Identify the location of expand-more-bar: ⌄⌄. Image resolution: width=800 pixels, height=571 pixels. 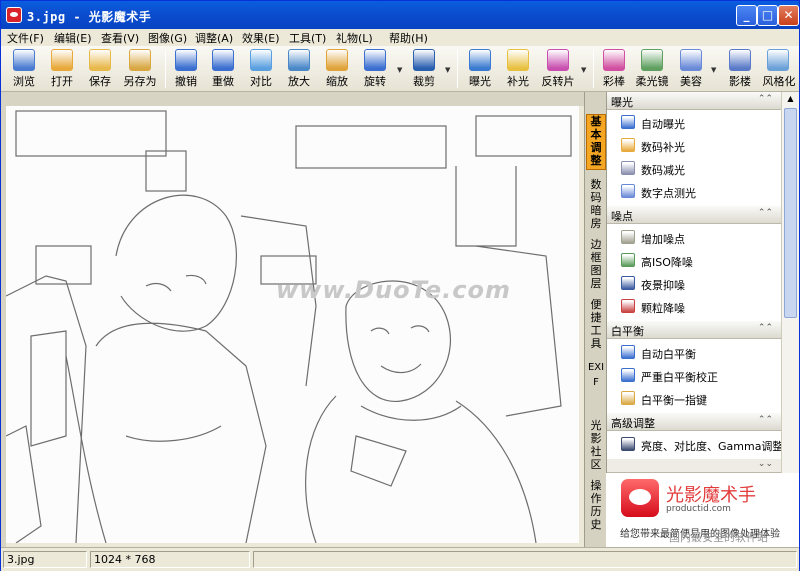
(694, 466).